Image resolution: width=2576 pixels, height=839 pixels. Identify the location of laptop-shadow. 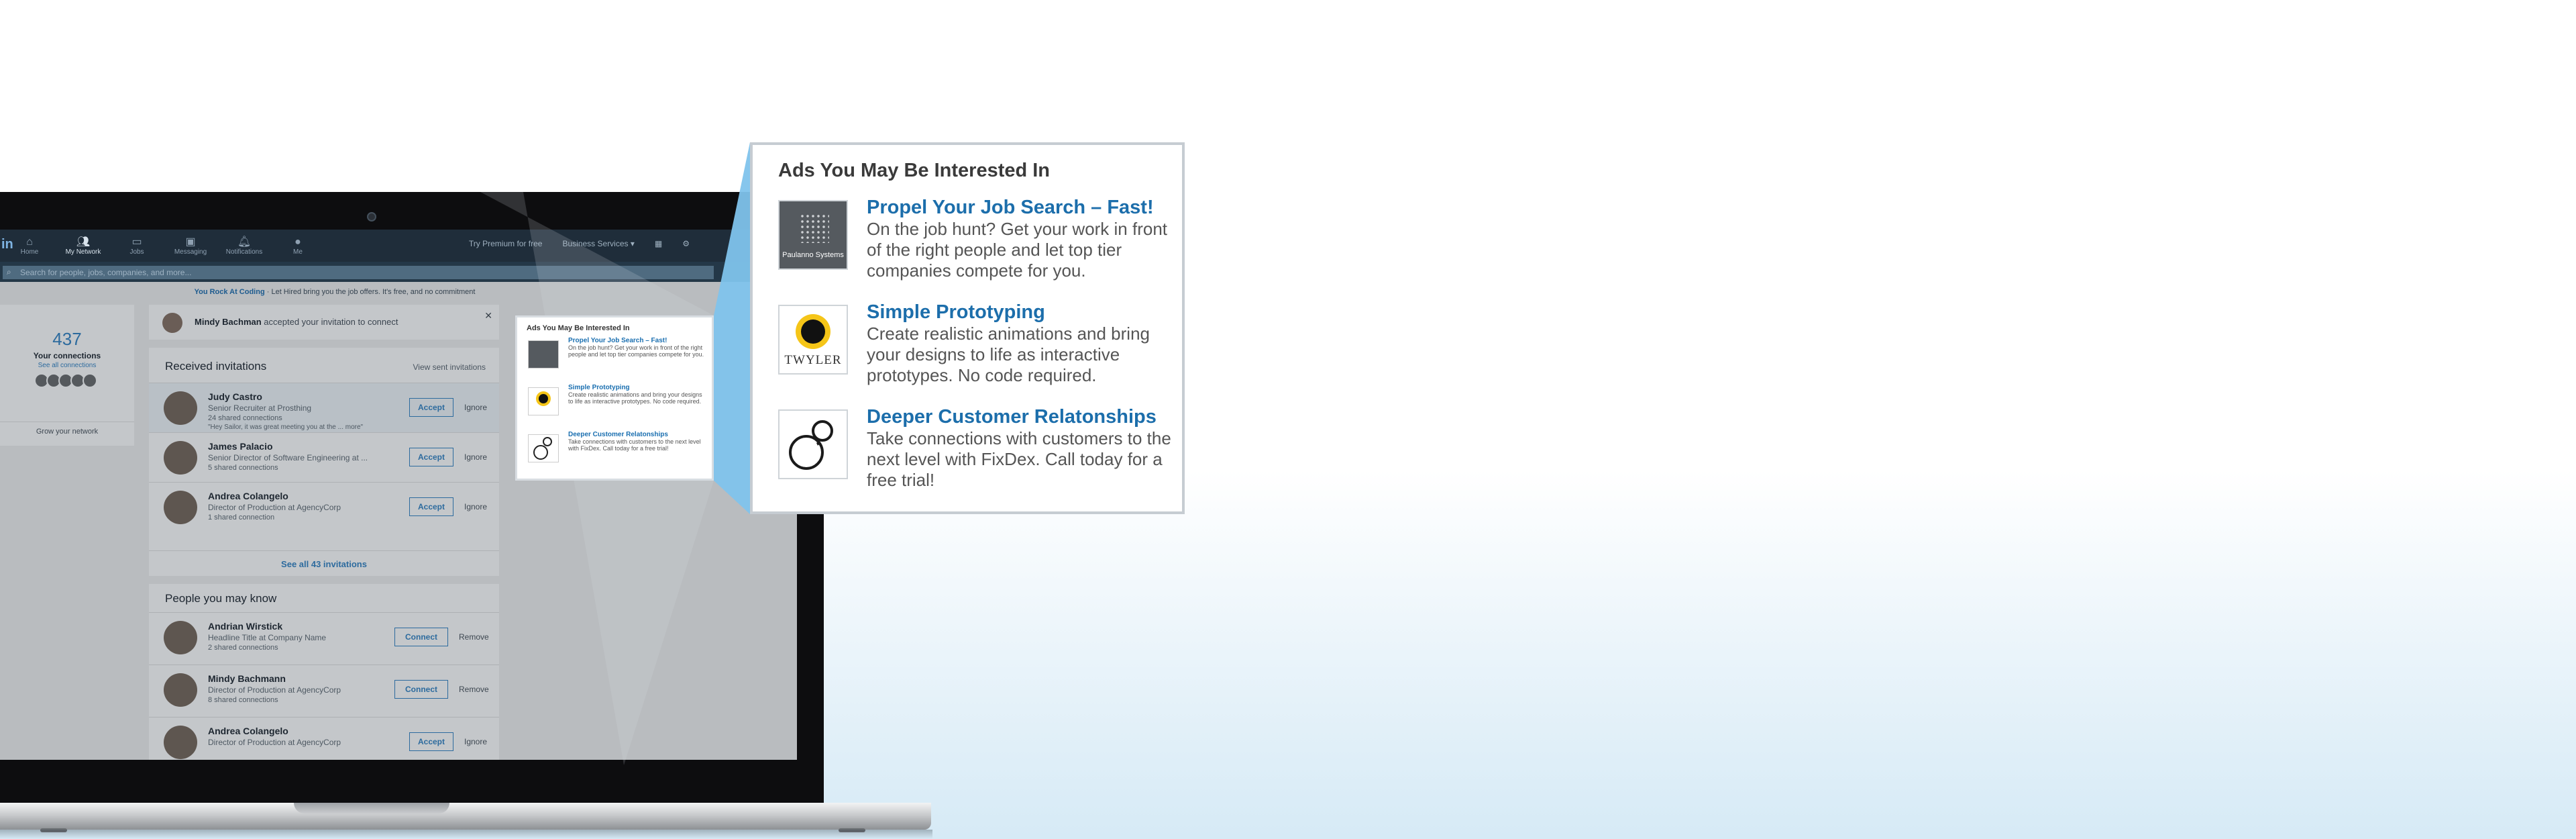
(466, 834).